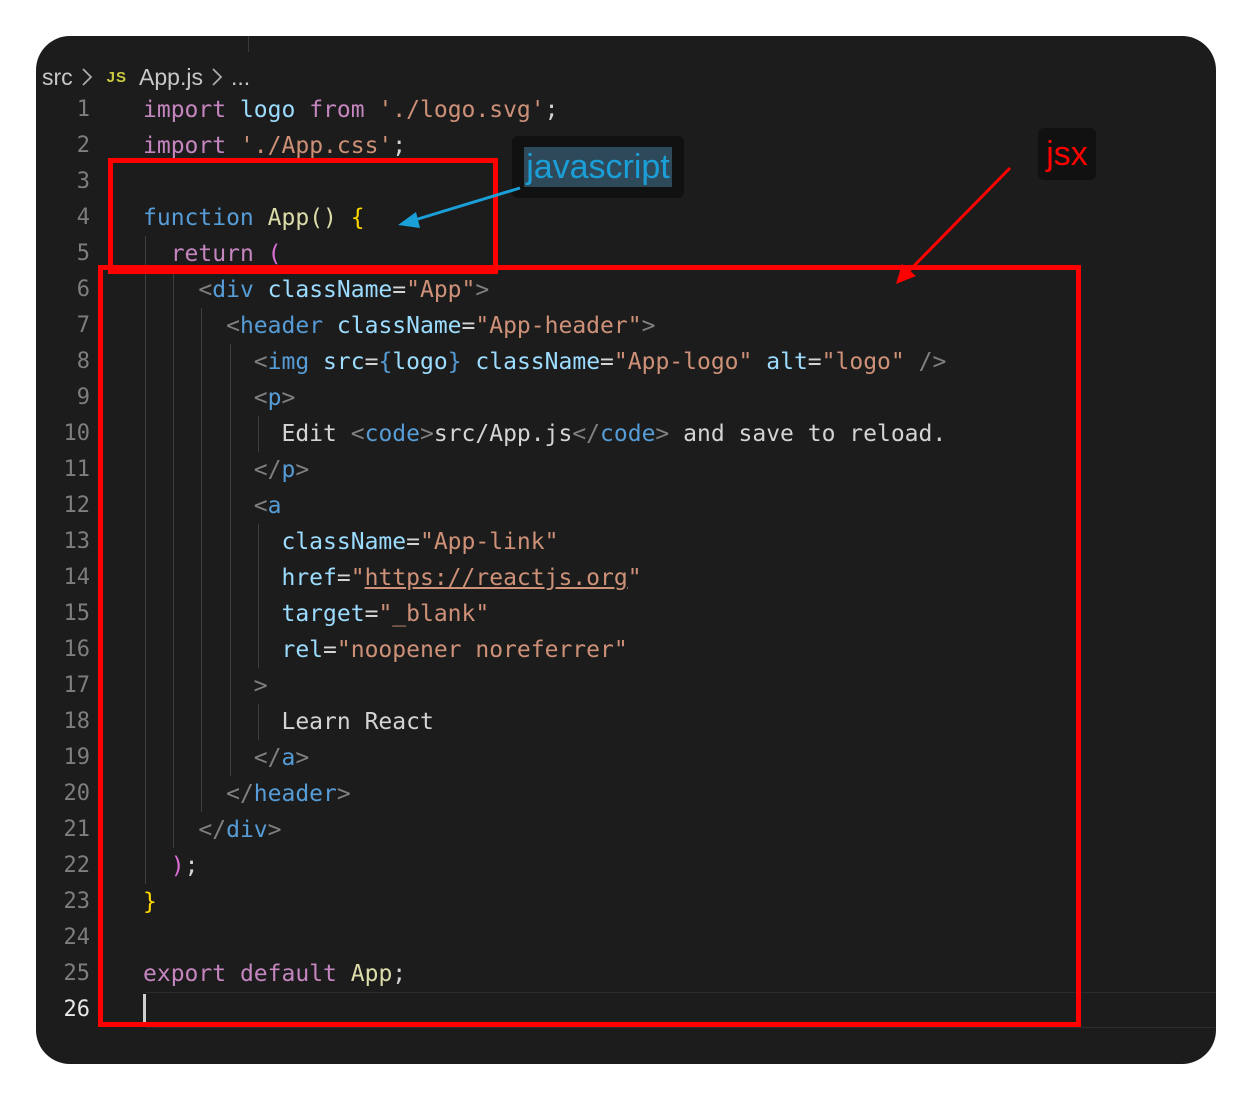 This screenshot has height=1100, width=1252. What do you see at coordinates (459, 207) in the screenshot?
I see `javascript-arrow` at bounding box center [459, 207].